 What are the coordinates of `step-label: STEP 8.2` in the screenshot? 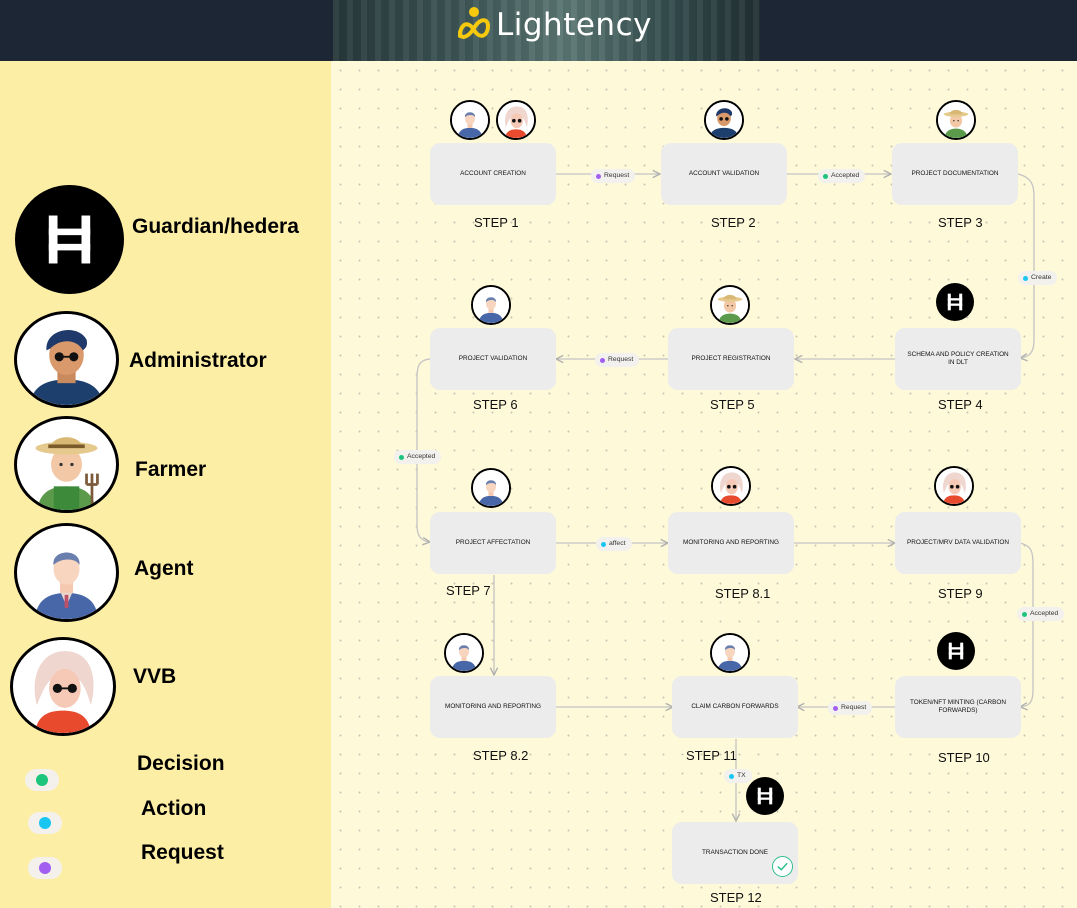 It's located at (501, 755).